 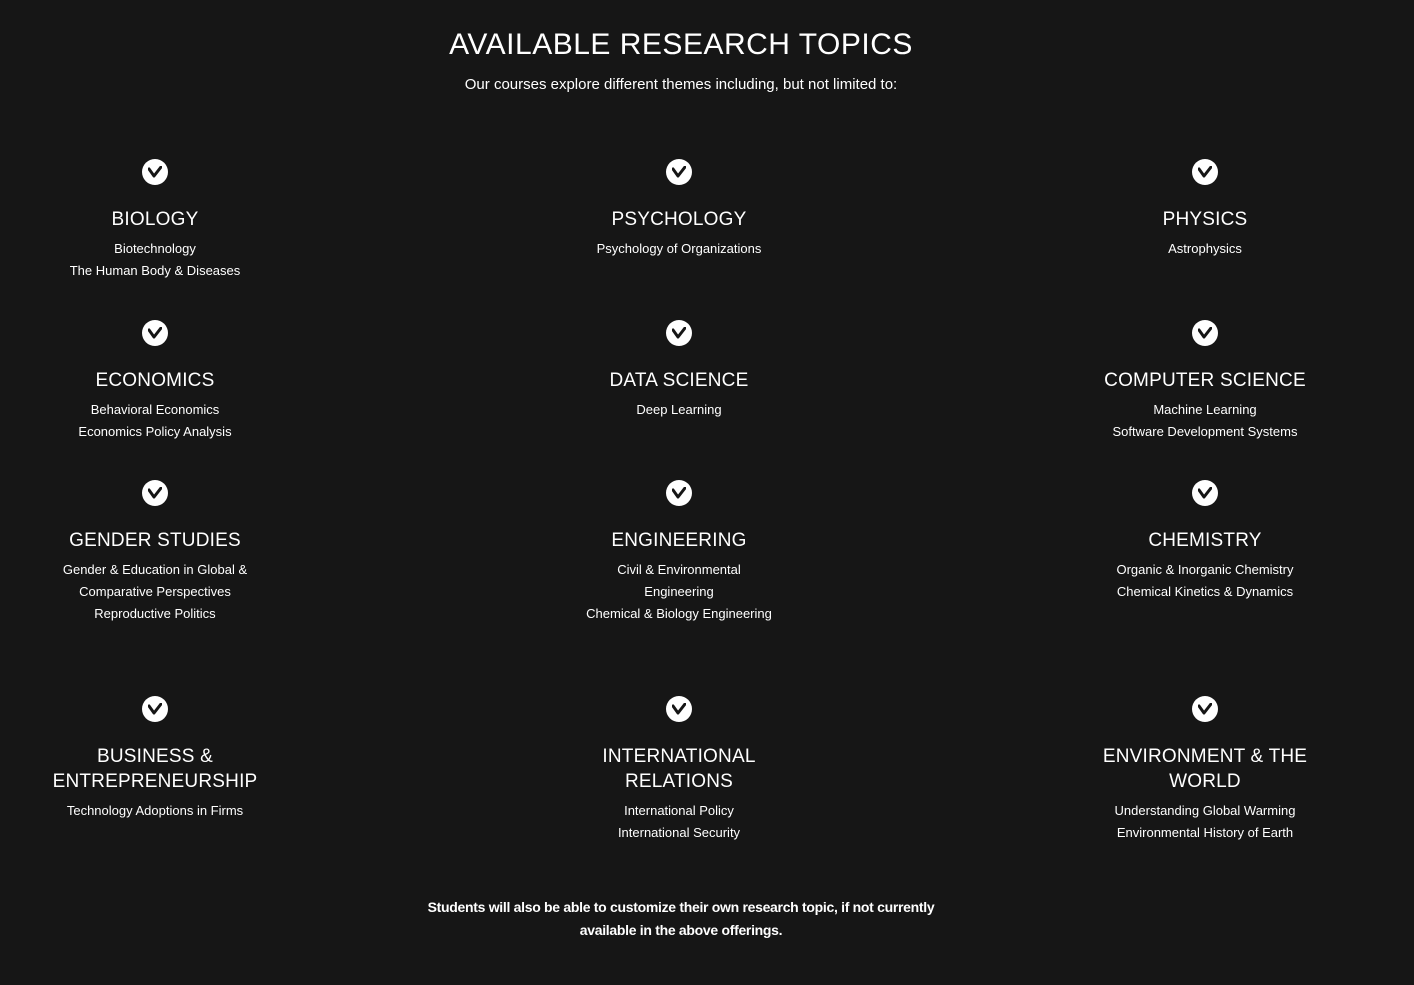 What do you see at coordinates (681, 930) in the screenshot?
I see `footer-line: available in the above offerings.` at bounding box center [681, 930].